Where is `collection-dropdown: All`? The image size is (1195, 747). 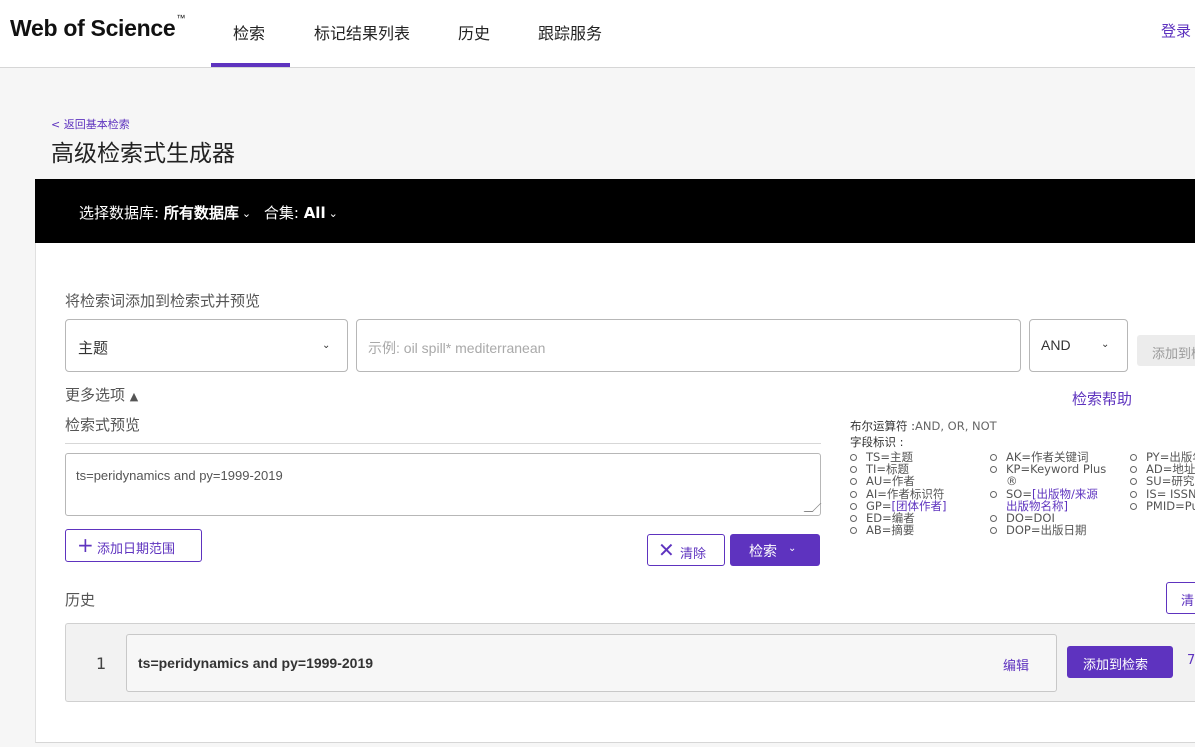
collection-dropdown: All is located at coordinates (315, 213).